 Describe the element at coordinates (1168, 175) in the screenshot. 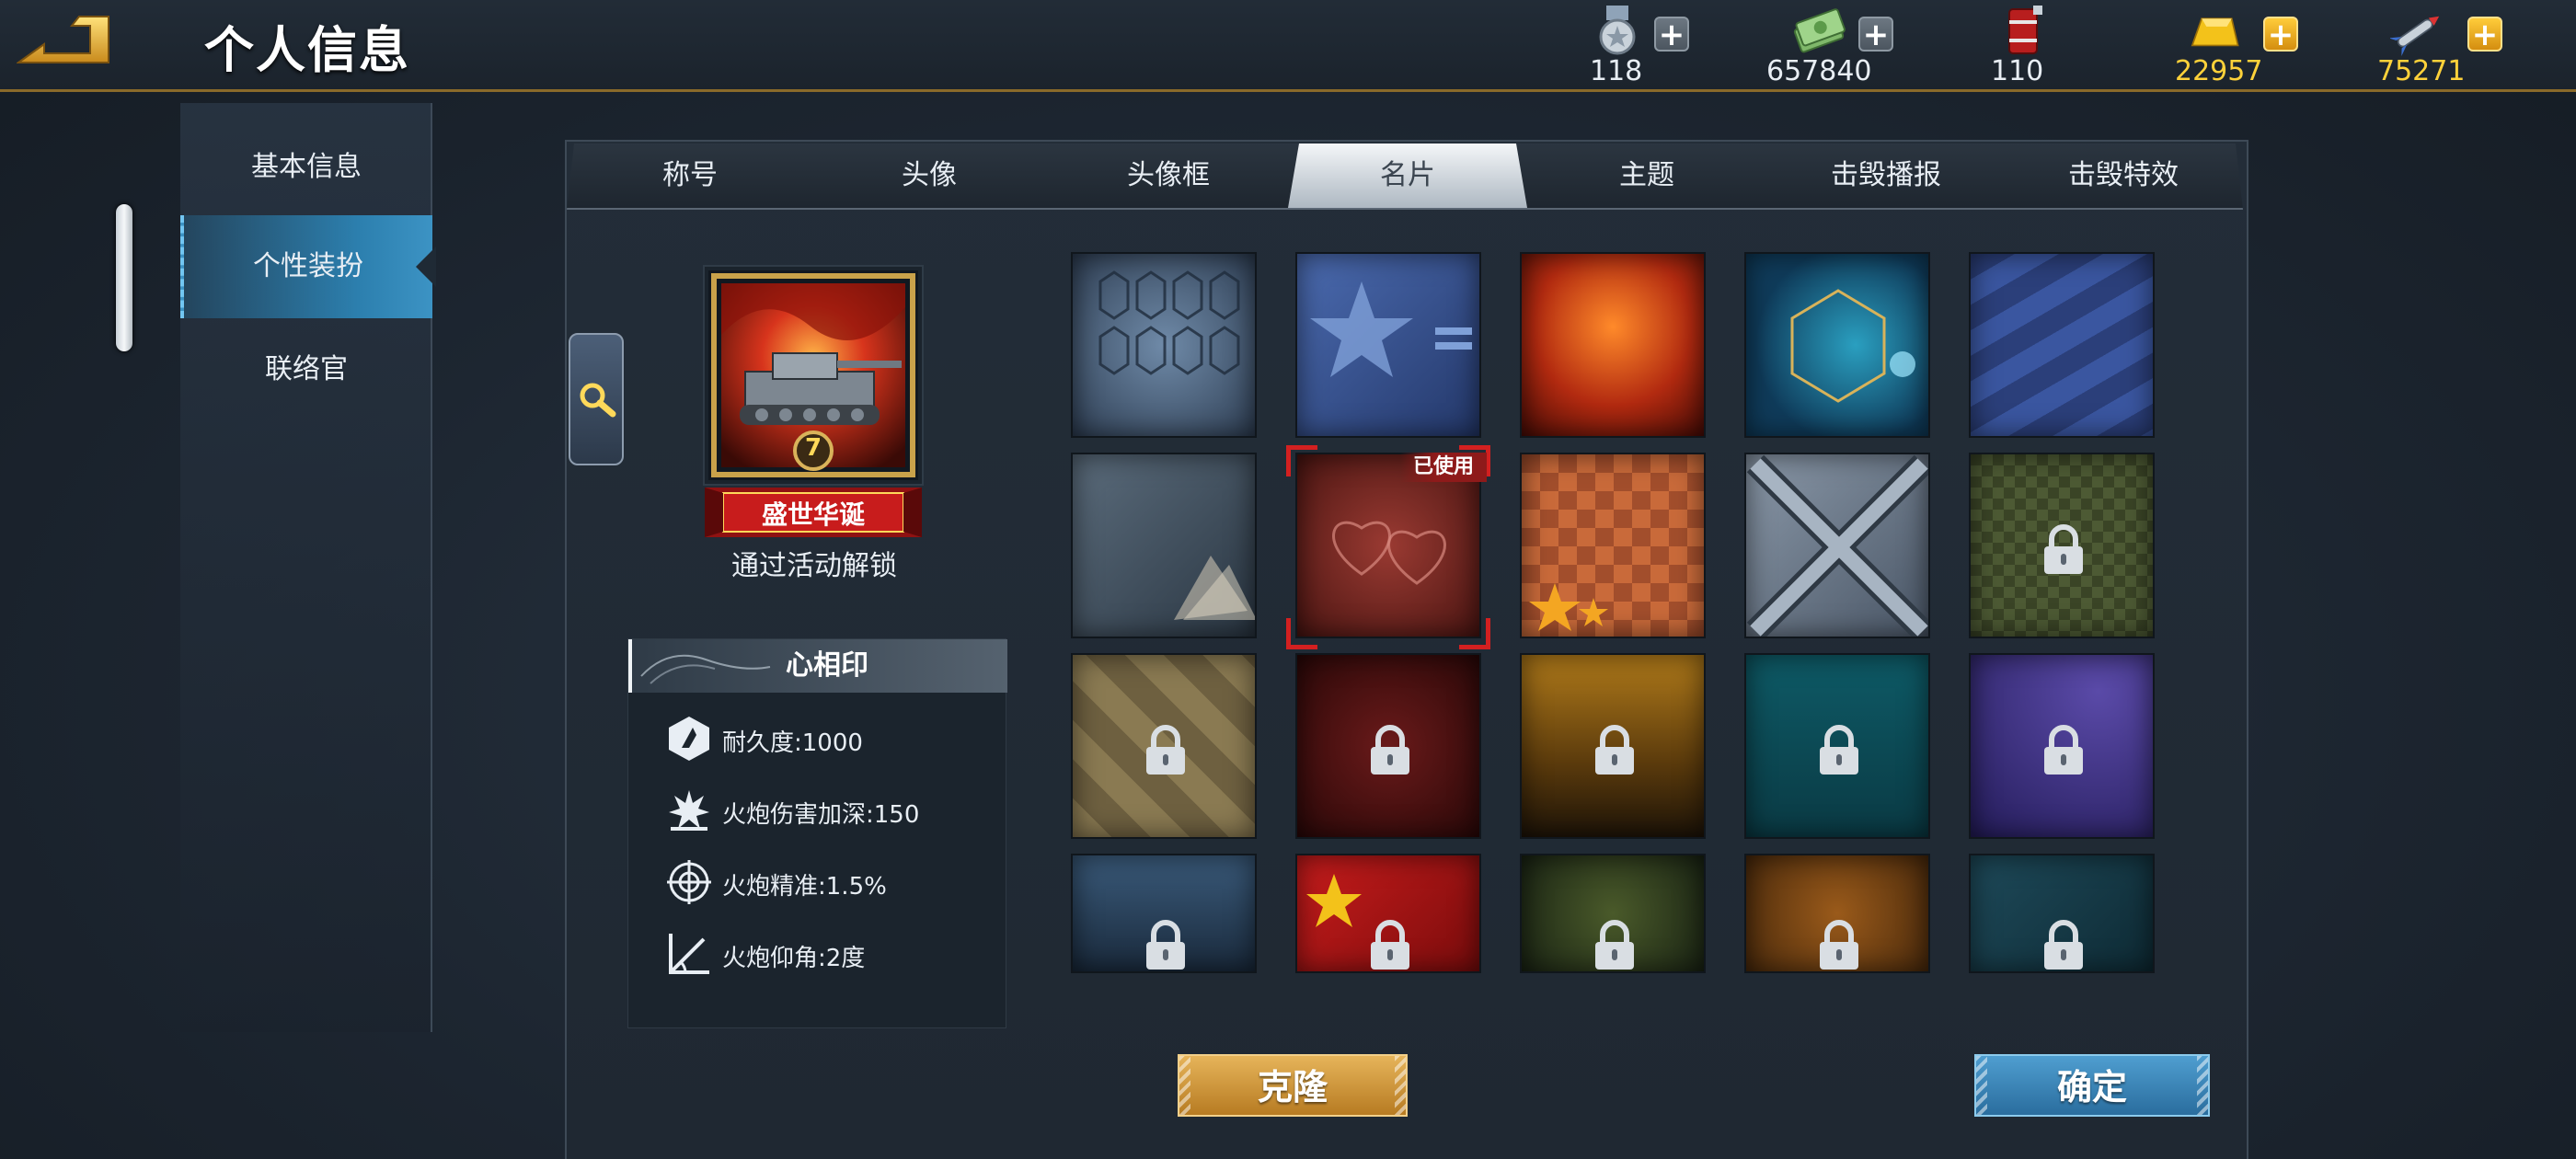

I see `tab-avatar-frame: 头像框` at that location.